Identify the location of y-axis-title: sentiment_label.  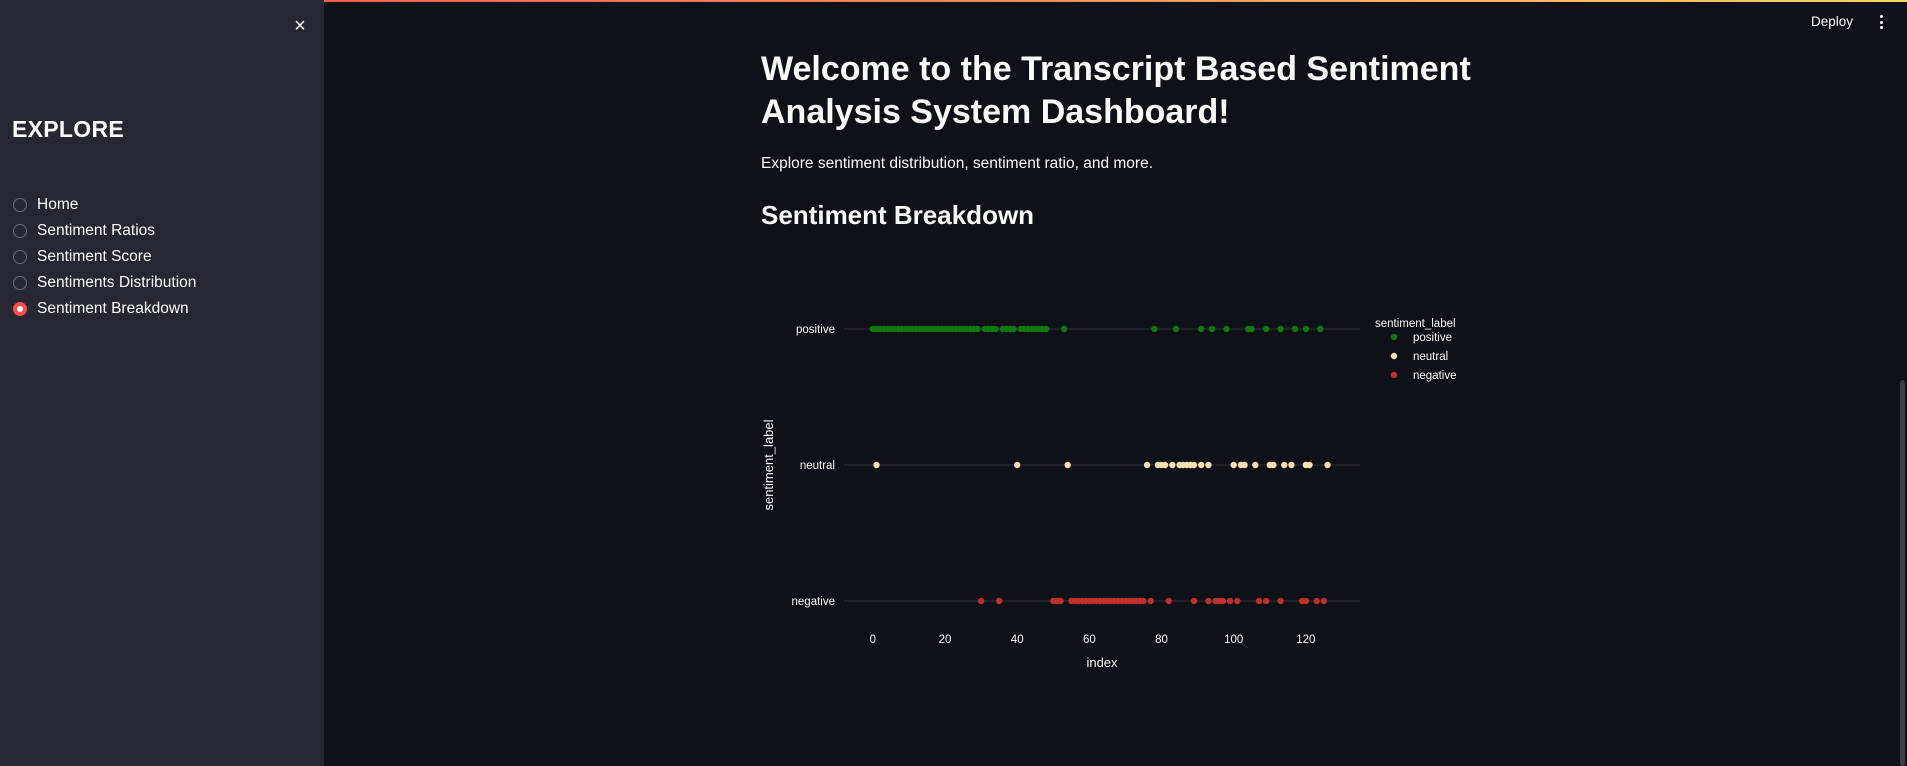
(768, 464).